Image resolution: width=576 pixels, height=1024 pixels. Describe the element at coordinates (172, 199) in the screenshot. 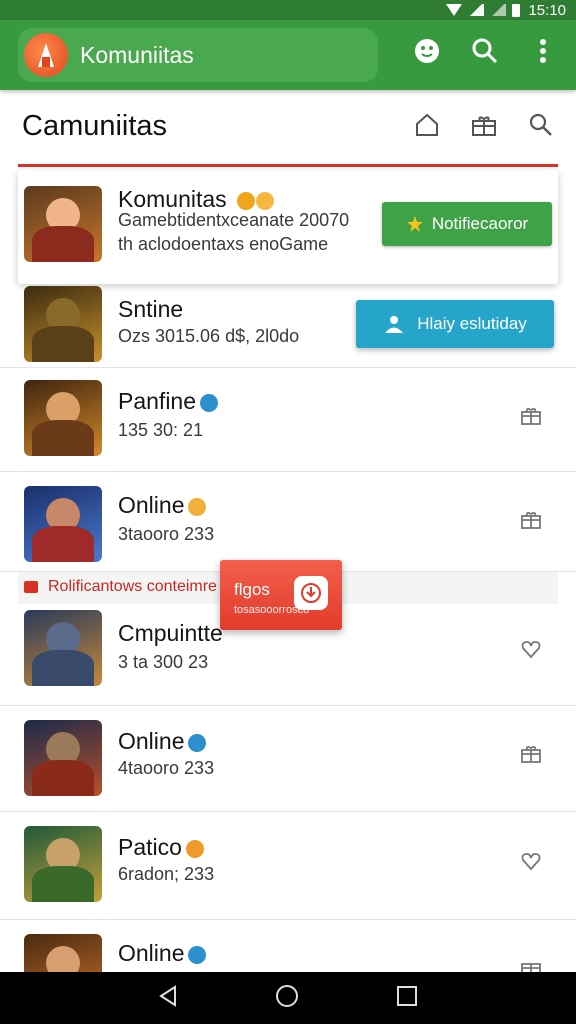

I see `featured-title: Komunitas` at that location.